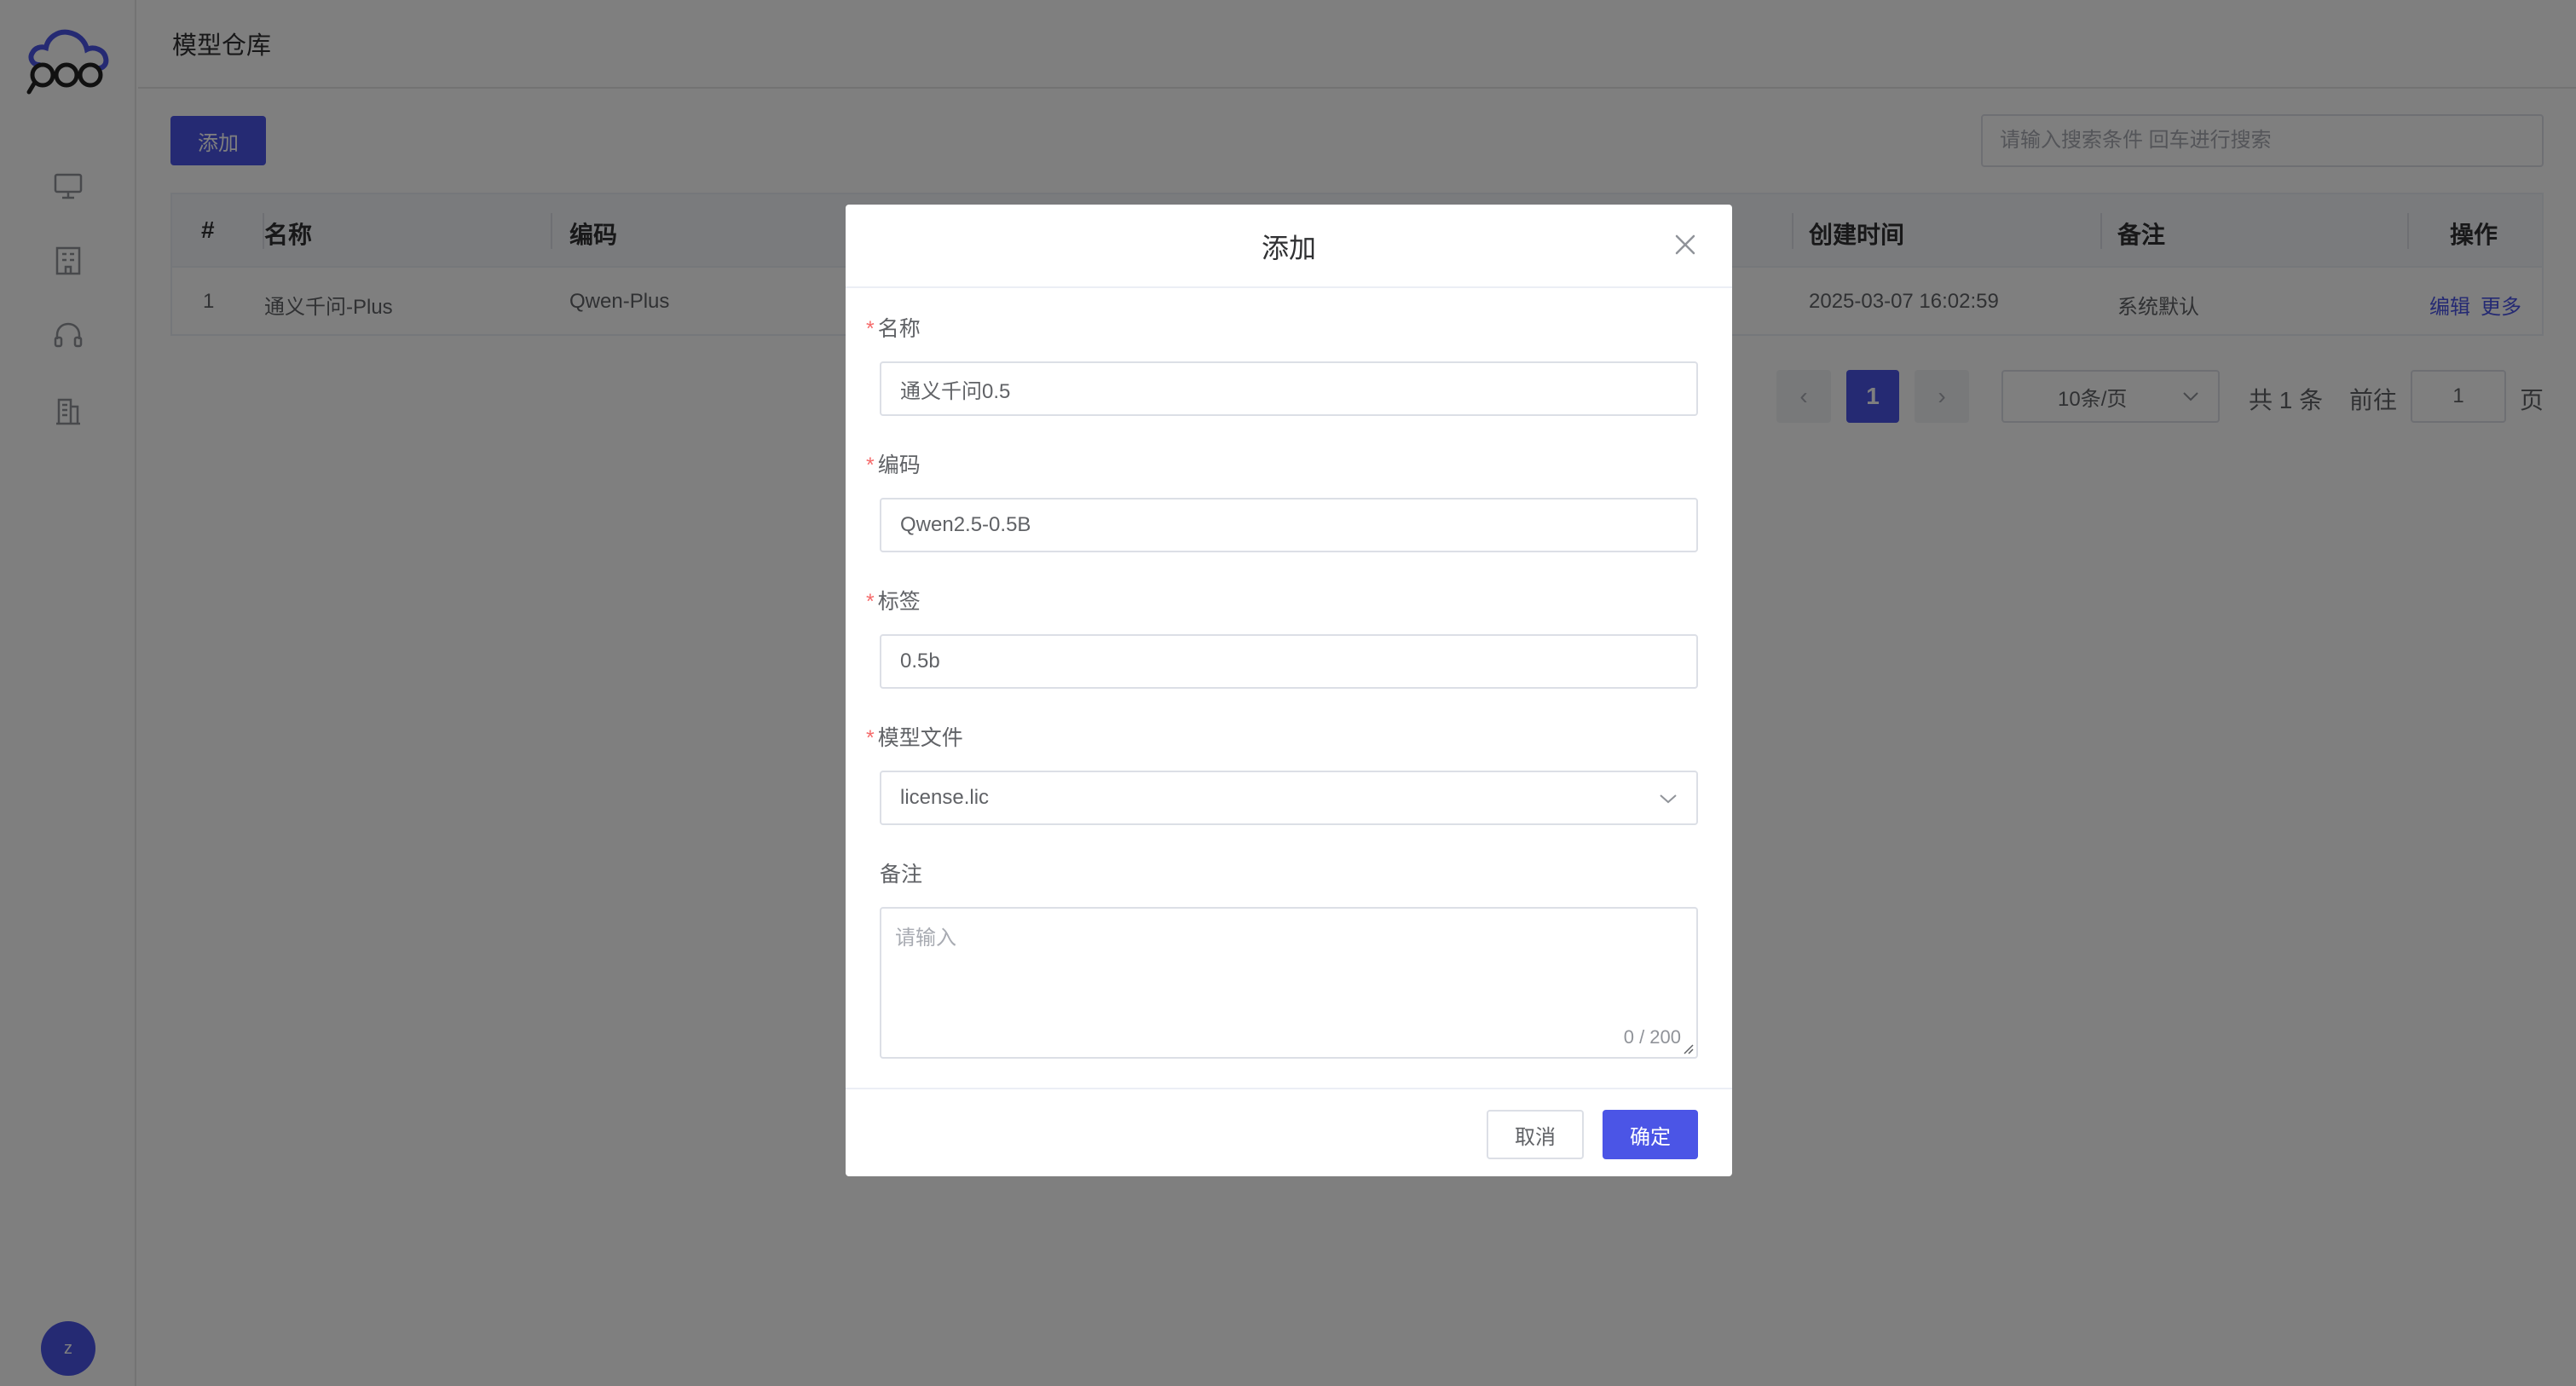 This screenshot has width=2576, height=1386. I want to click on dialog-footer-divider, so click(1289, 1088).